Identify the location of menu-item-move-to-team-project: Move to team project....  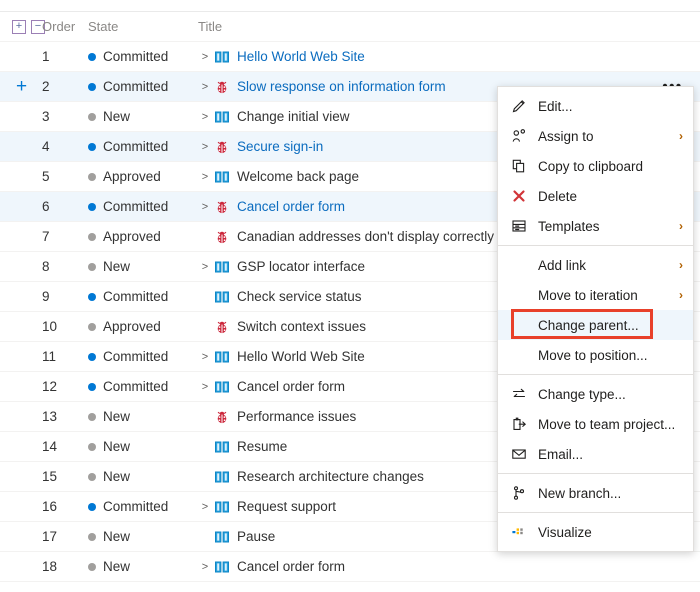
(595, 424).